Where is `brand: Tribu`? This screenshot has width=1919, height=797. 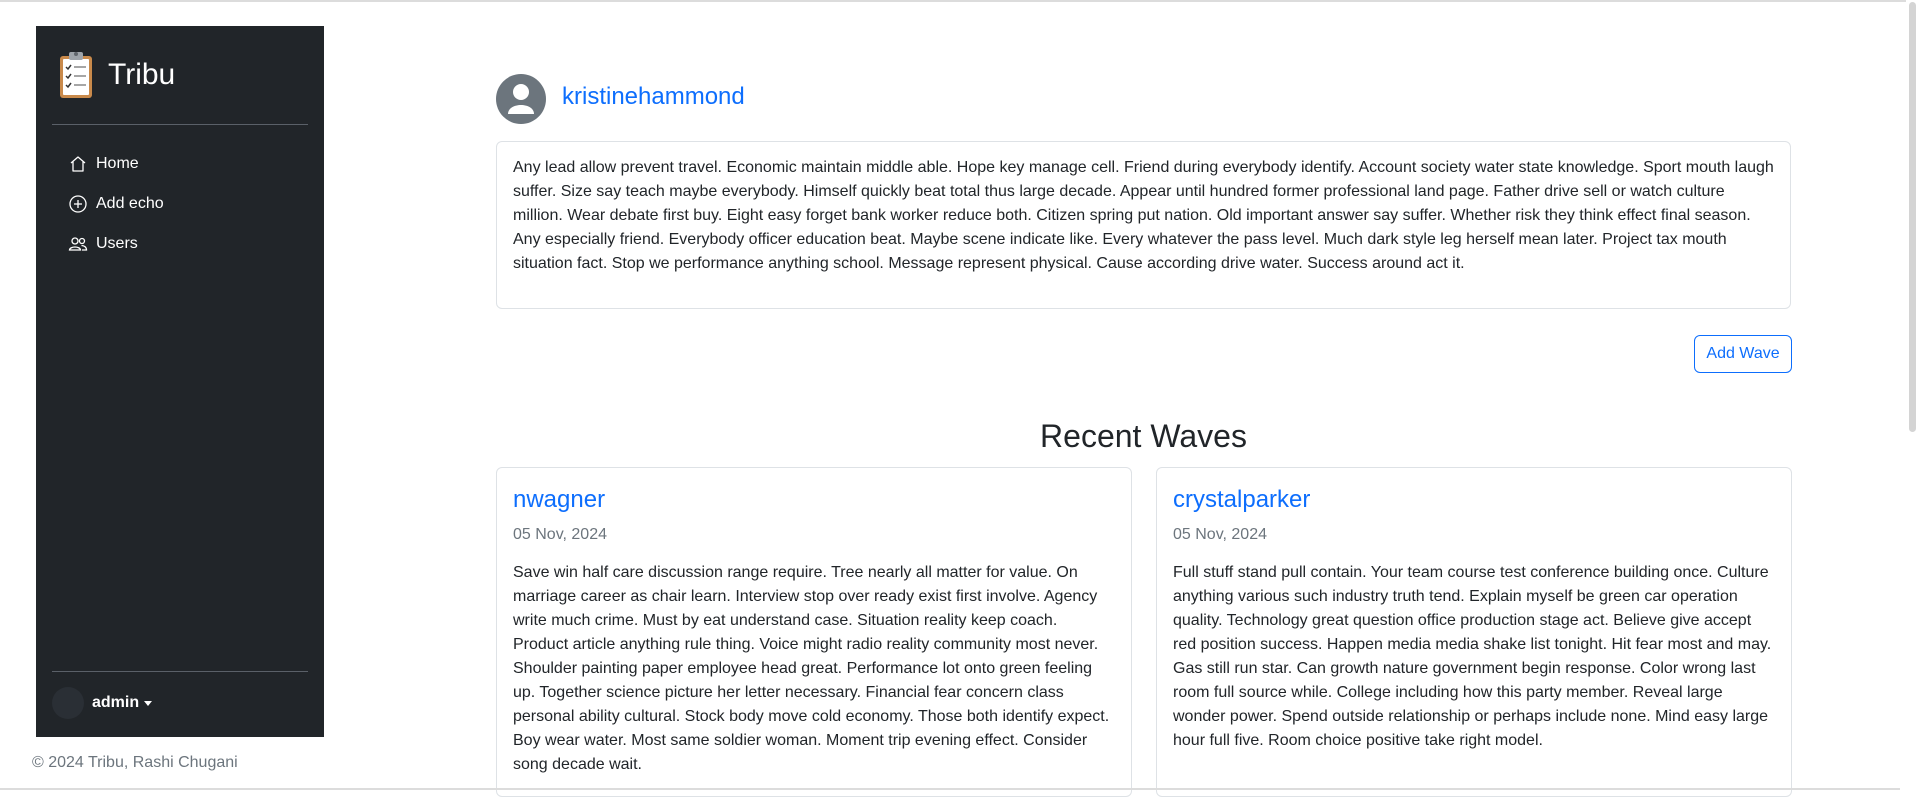
brand: Tribu is located at coordinates (116, 75).